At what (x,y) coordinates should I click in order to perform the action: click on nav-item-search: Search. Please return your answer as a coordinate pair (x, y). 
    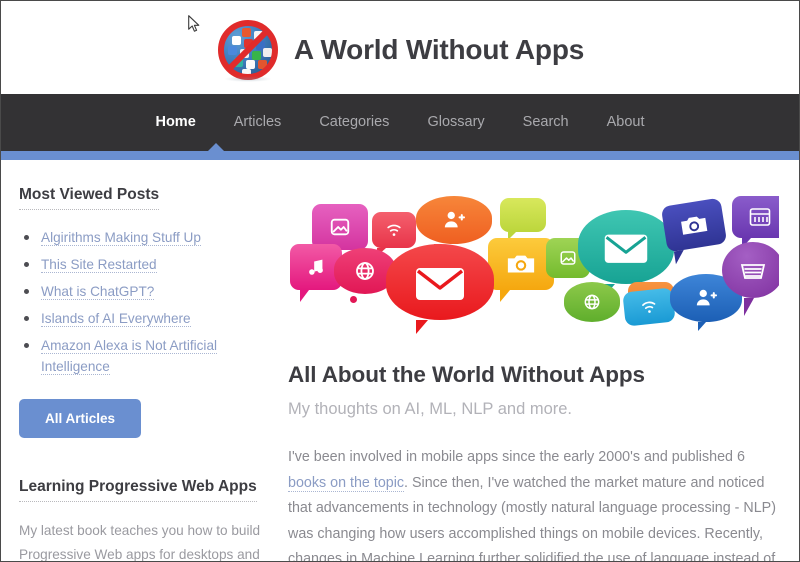
    Looking at the image, I should click on (546, 122).